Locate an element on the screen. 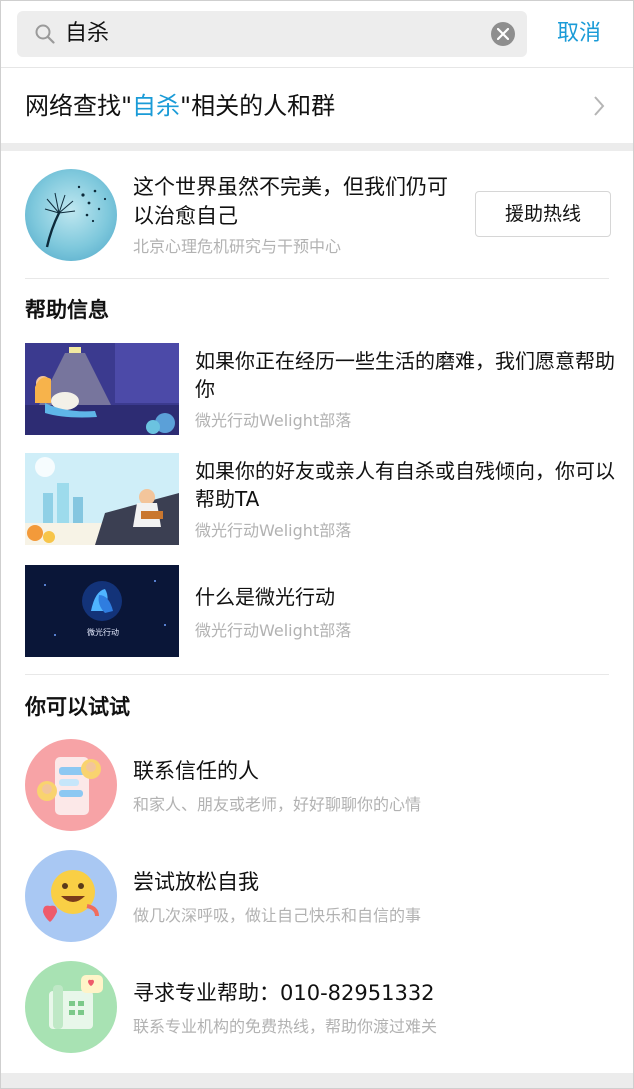  search-query: 自杀 is located at coordinates (87, 33).